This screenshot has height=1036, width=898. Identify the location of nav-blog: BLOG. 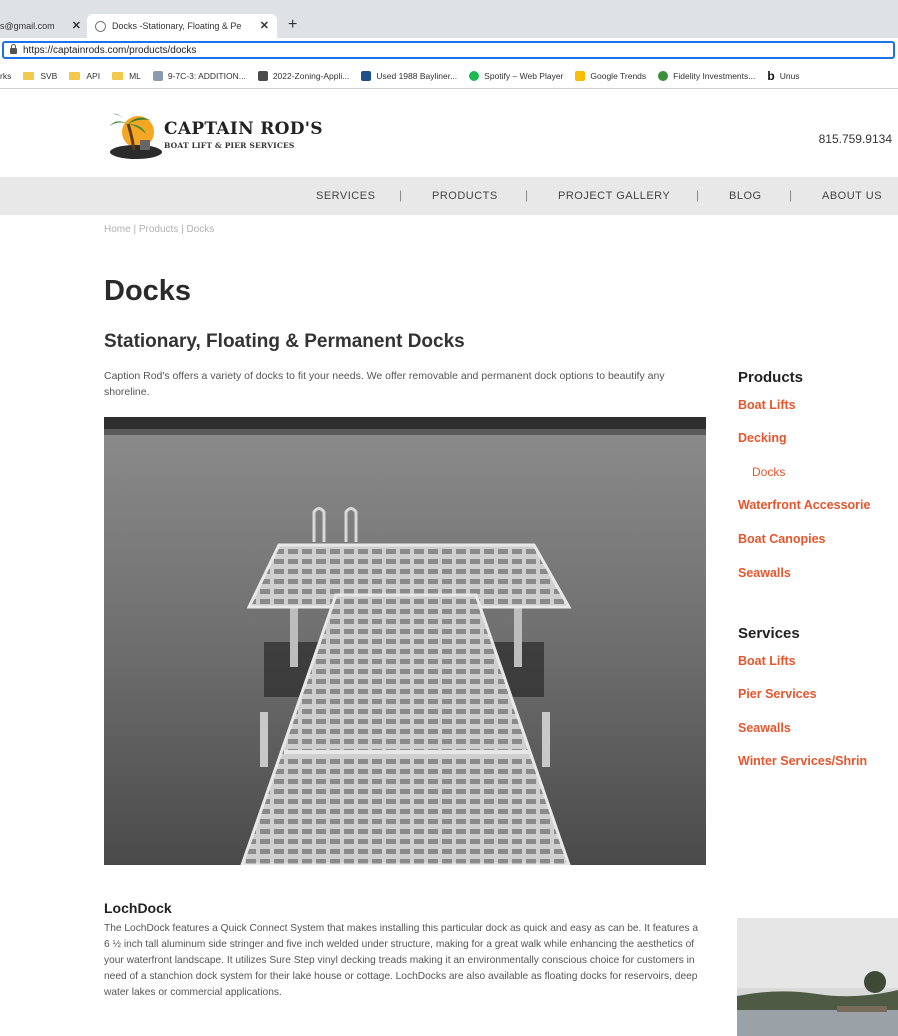
(745, 196).